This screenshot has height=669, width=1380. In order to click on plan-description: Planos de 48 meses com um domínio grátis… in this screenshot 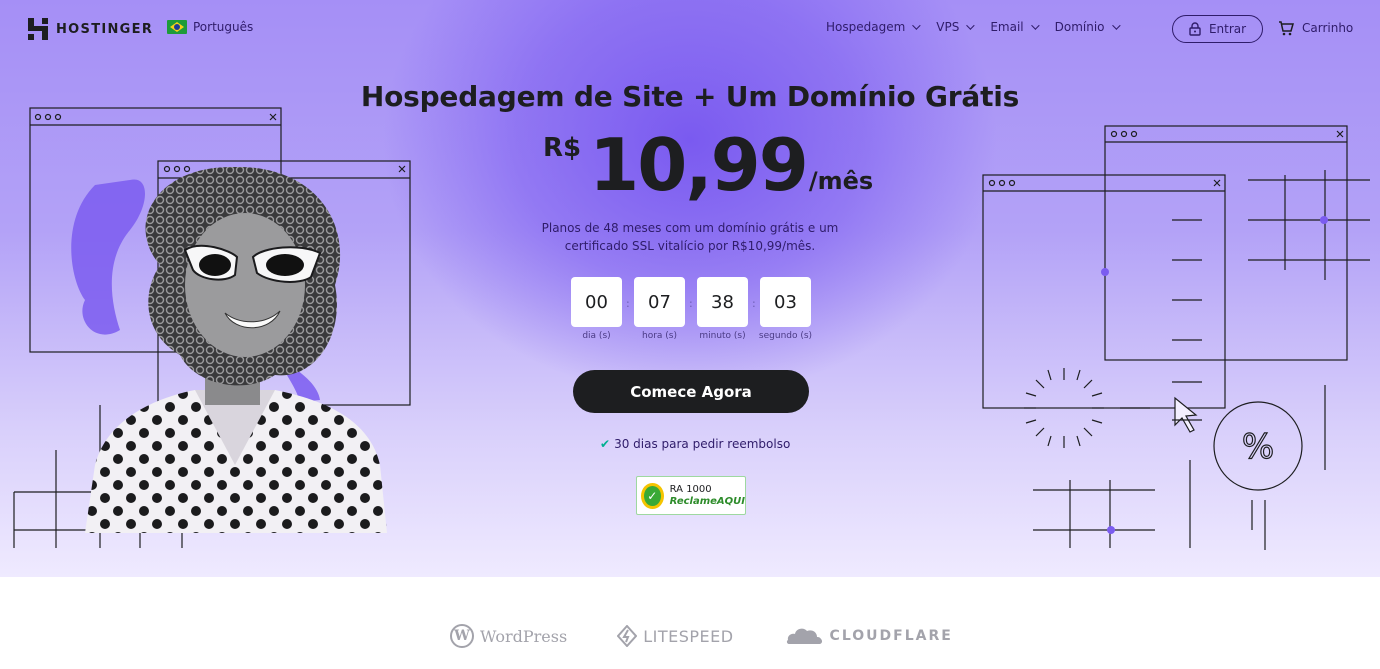, I will do `click(690, 237)`.